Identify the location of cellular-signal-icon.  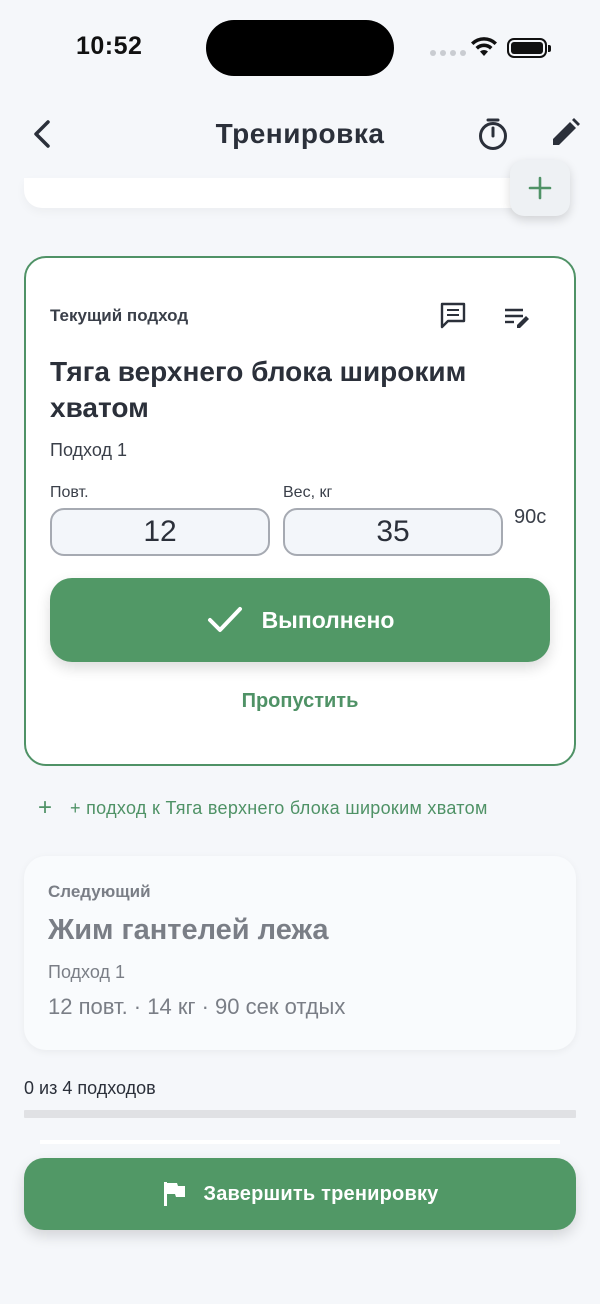
(448, 53).